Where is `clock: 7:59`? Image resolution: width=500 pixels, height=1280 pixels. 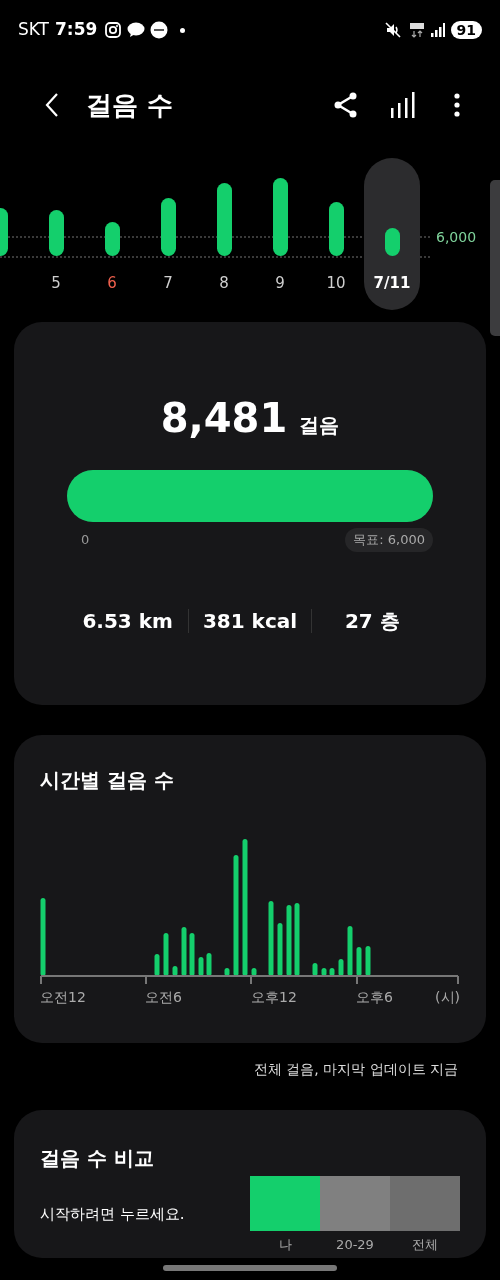 clock: 7:59 is located at coordinates (76, 30).